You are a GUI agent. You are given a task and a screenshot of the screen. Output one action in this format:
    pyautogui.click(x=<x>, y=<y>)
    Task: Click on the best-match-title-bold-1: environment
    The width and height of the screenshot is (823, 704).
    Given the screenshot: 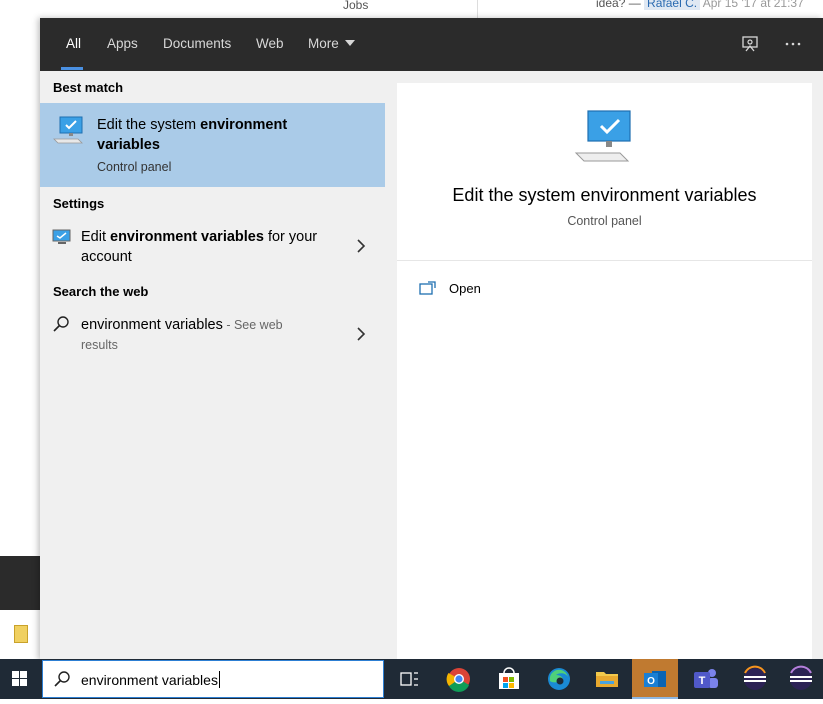 What is the action you would take?
    pyautogui.click(x=244, y=125)
    